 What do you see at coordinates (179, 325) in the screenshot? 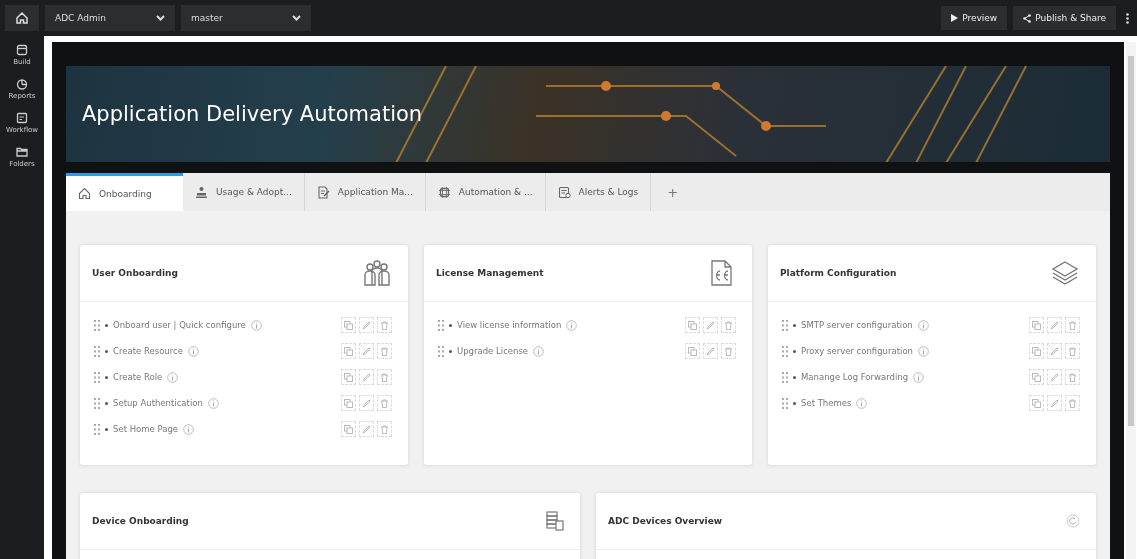
I see `task-link: Onboard user | Quick configure` at bounding box center [179, 325].